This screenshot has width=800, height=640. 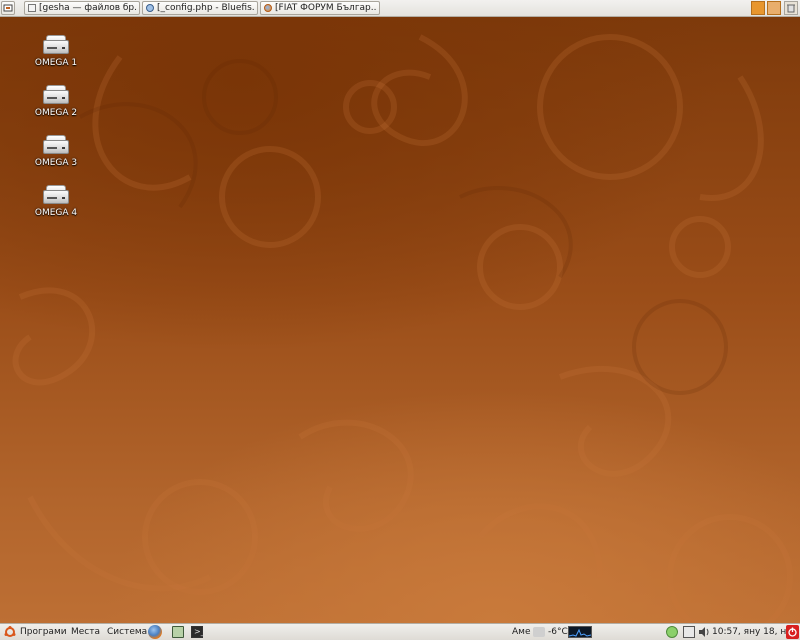 What do you see at coordinates (689, 632) in the screenshot?
I see `network-icon` at bounding box center [689, 632].